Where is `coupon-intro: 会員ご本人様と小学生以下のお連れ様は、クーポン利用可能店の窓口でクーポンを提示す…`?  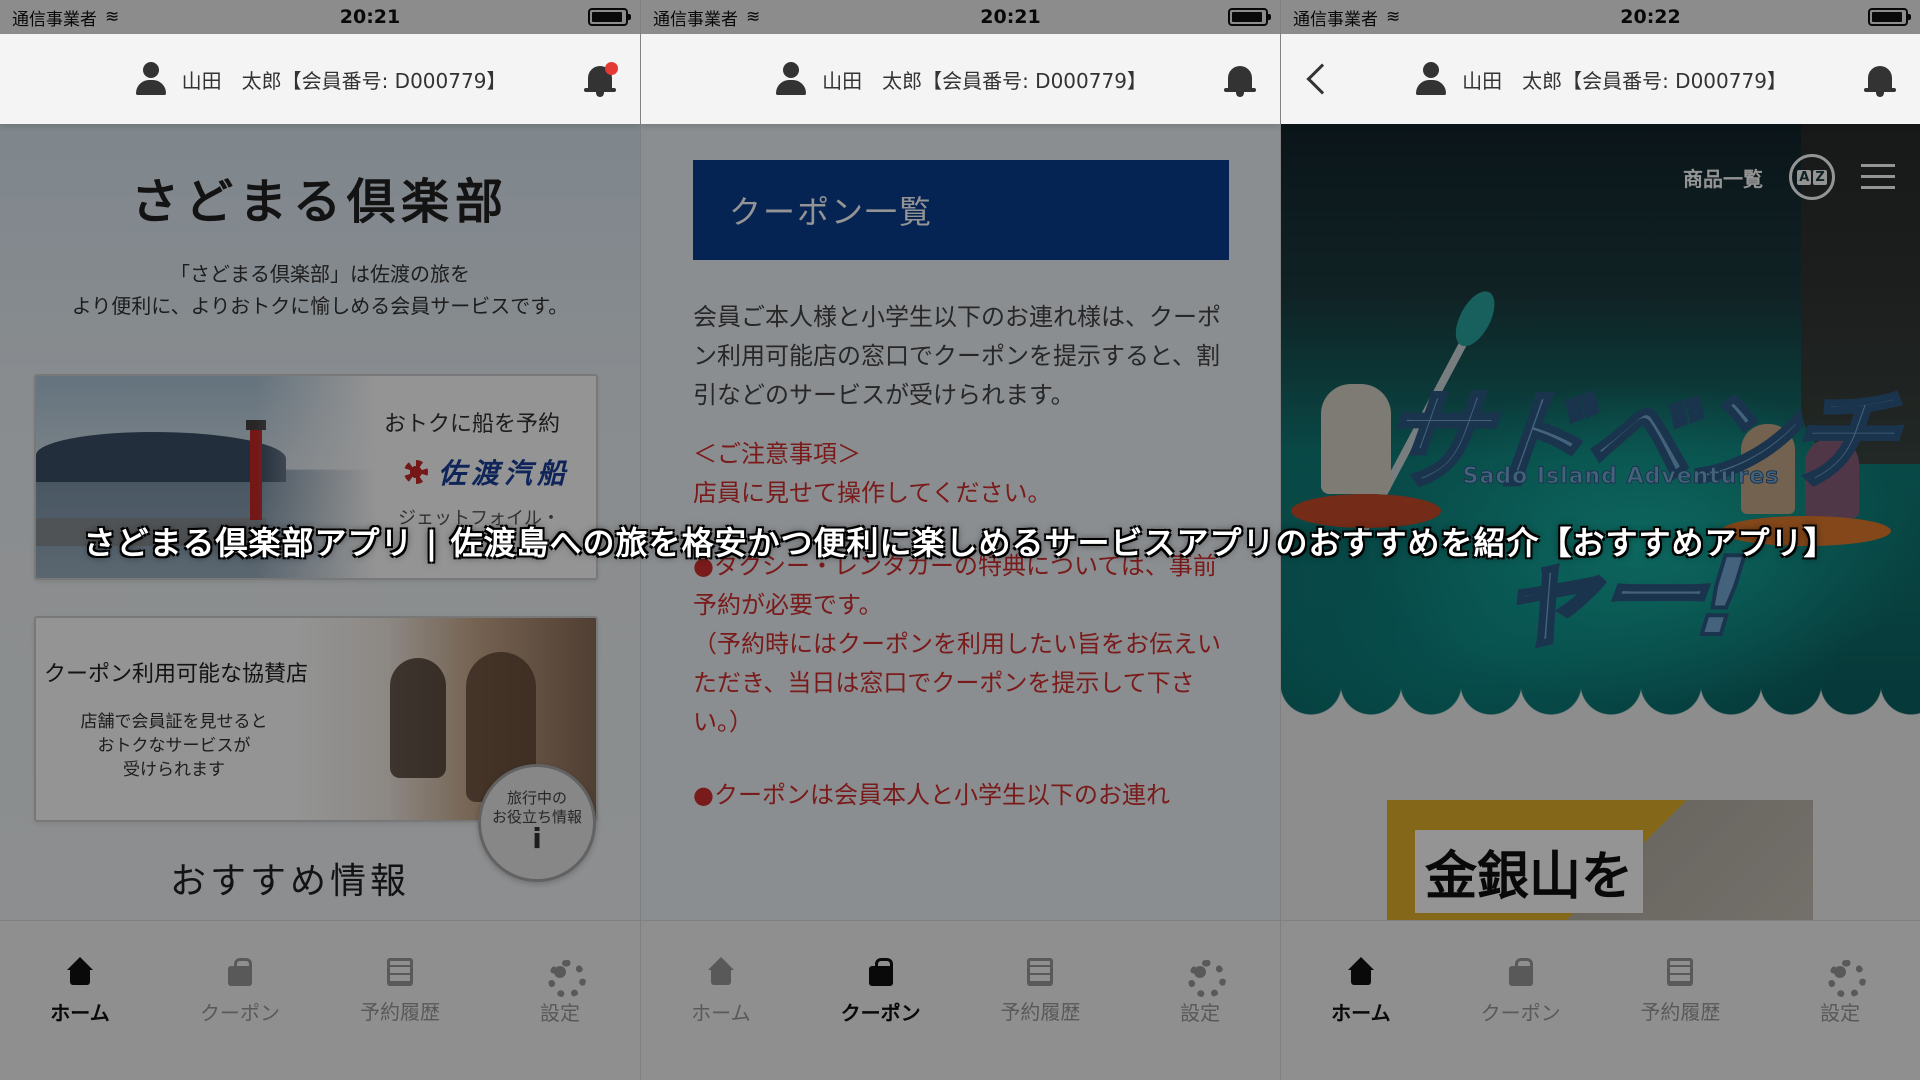
coupon-intro: 会員ご本人様と小学生以下のお連れ様は、クーポン利用可能店の窓口でクーポンを提示す… is located at coordinates (957, 356).